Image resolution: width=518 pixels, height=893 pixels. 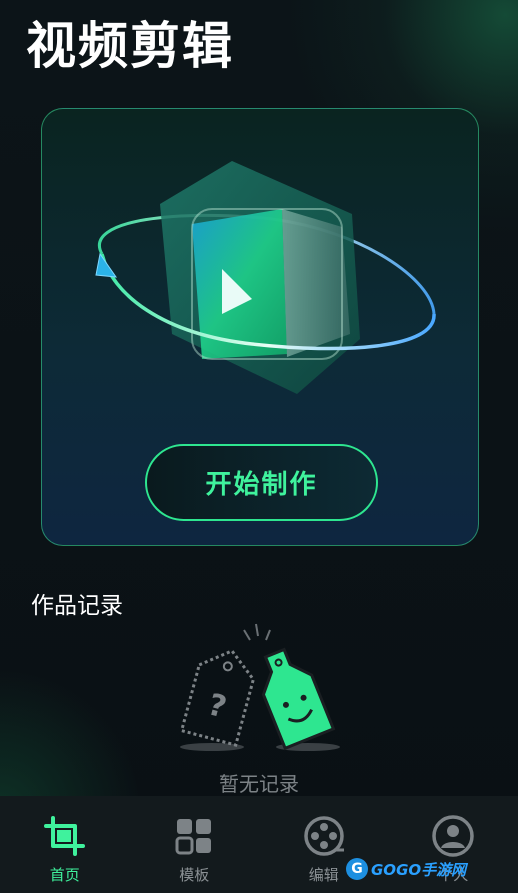 I want to click on page-title: 视频剪辑, so click(x=130, y=46).